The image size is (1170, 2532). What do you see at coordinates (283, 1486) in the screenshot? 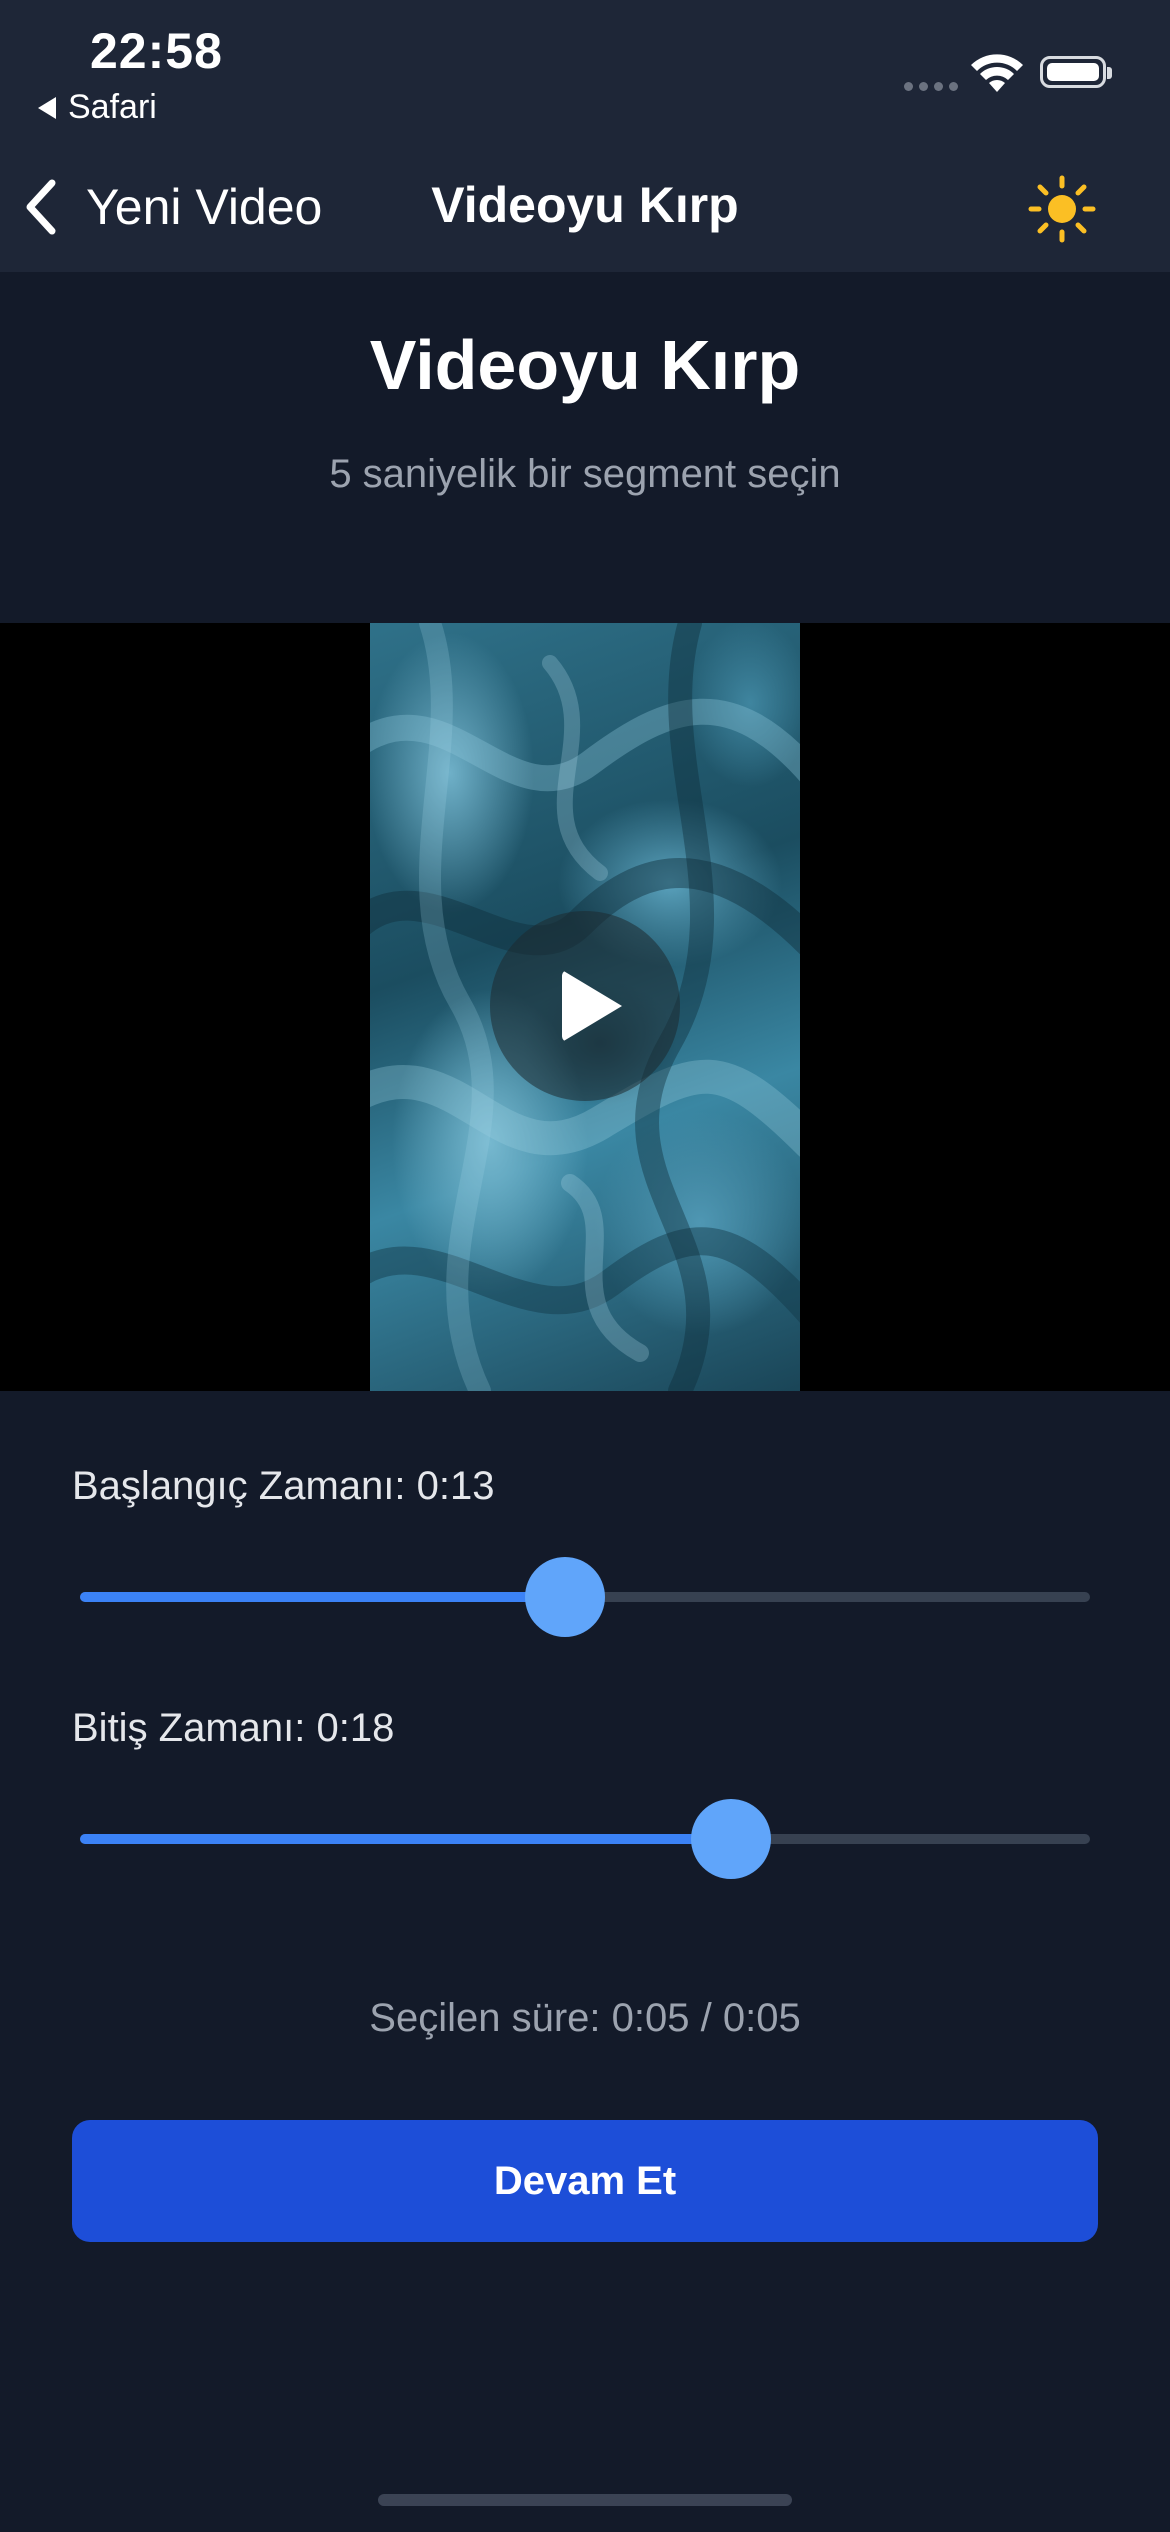
I see `start-time-label: Başlangıç Zamanı: 0:13` at bounding box center [283, 1486].